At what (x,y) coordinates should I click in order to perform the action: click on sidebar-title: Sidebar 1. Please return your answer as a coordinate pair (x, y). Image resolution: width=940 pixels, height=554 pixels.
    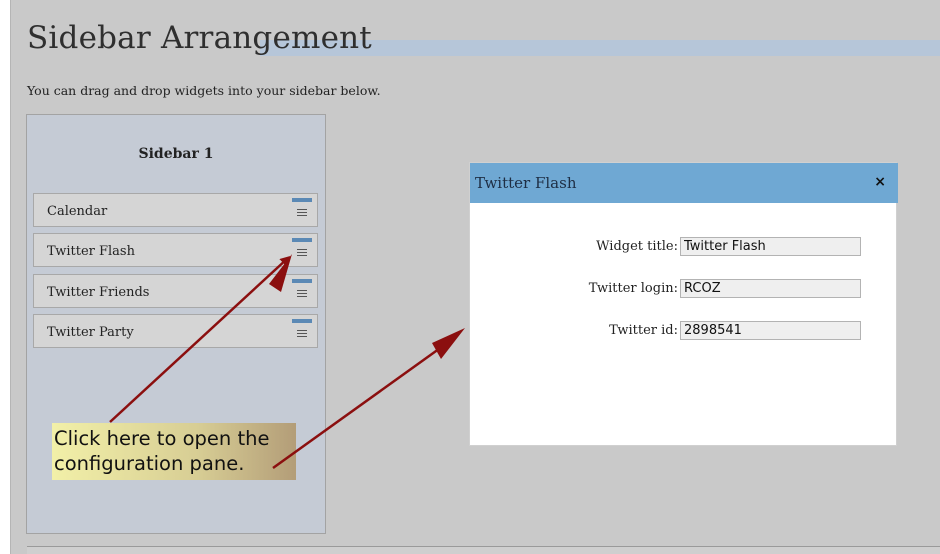
    Looking at the image, I should click on (176, 154).